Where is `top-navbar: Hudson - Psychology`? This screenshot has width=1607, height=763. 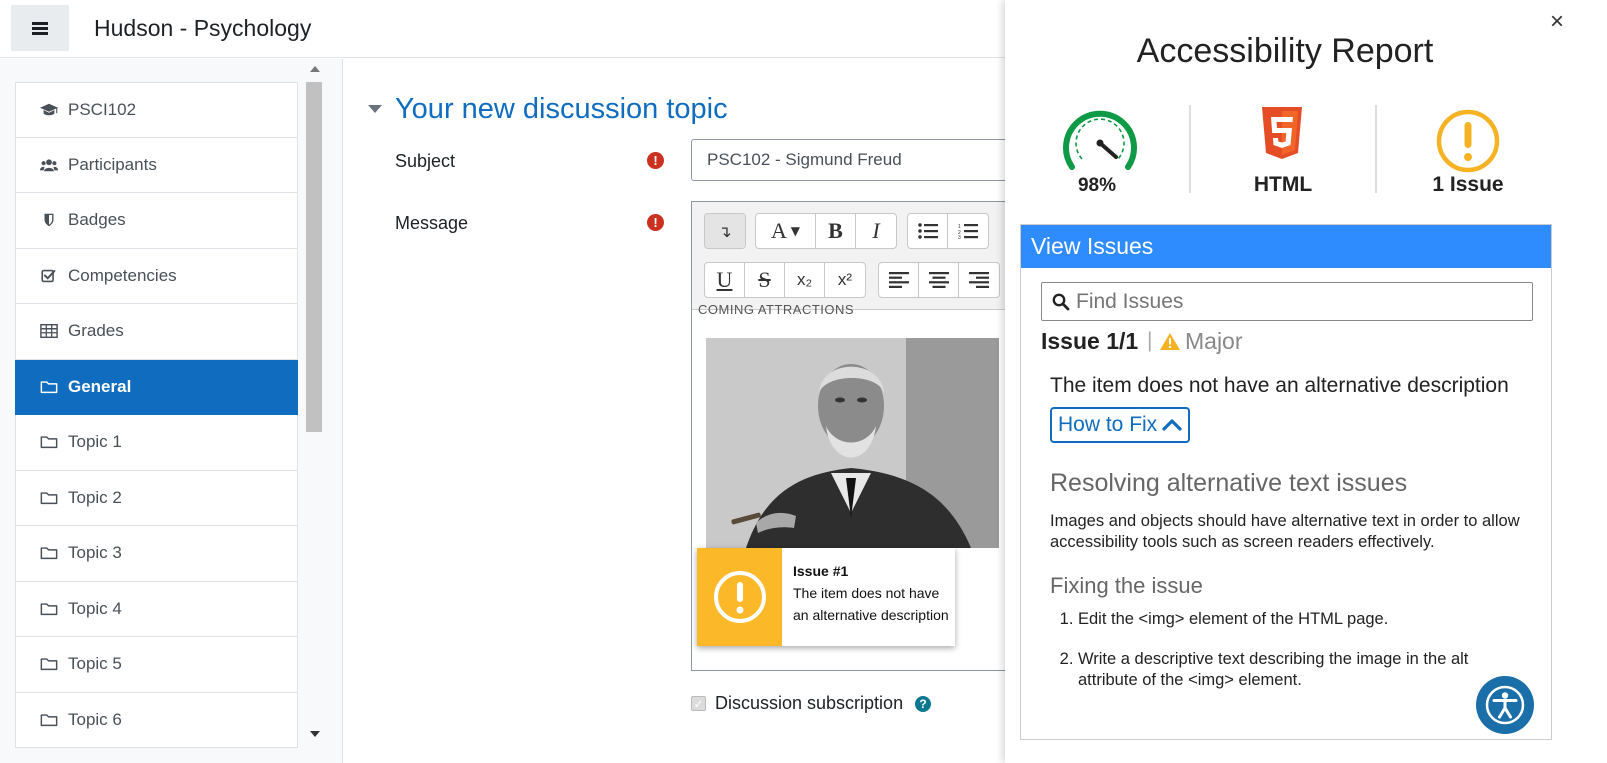 top-navbar: Hudson - Psychology is located at coordinates (515, 29).